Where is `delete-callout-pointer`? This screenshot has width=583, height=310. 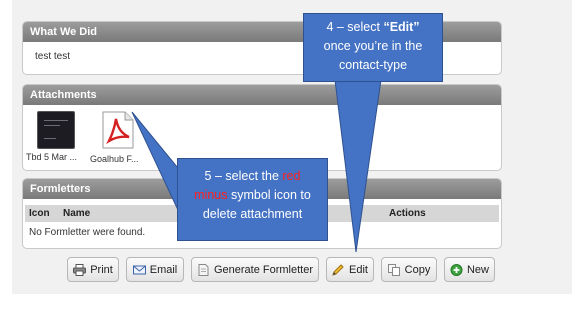
delete-callout-pointer is located at coordinates (155, 161).